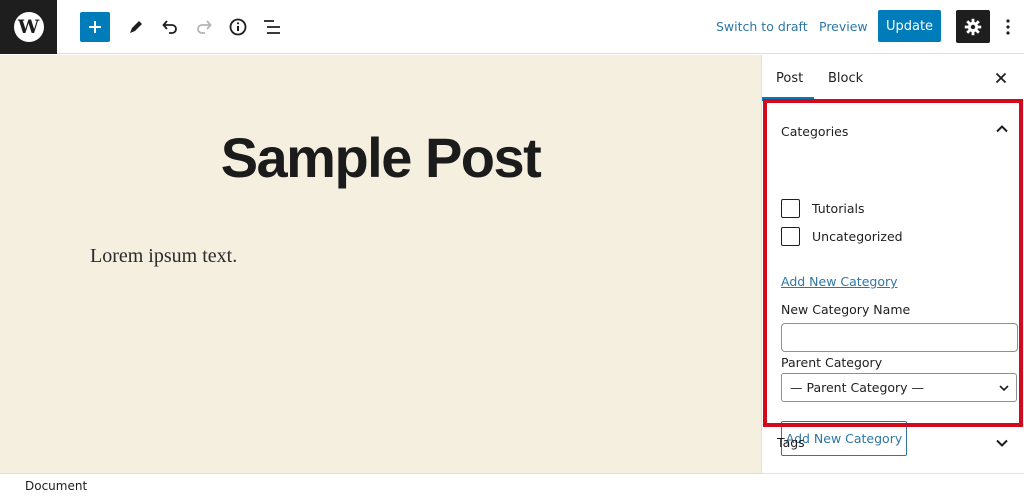  I want to click on categories-panel-title: Categories, so click(814, 131).